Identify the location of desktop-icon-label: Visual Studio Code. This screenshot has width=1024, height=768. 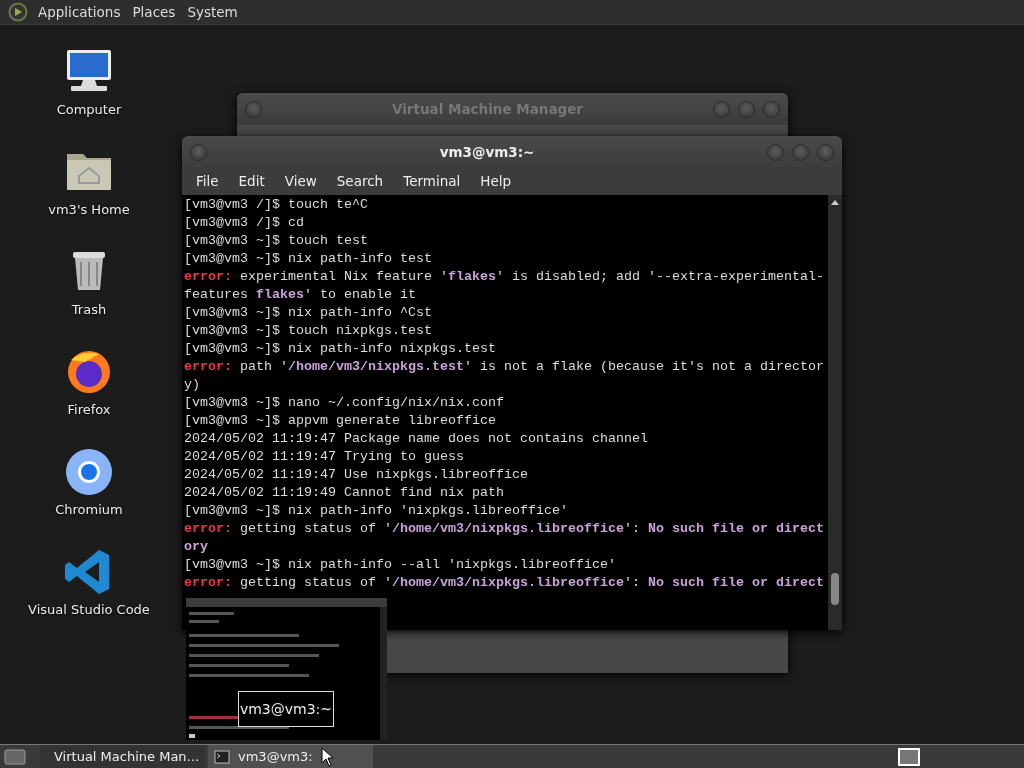
(89, 610).